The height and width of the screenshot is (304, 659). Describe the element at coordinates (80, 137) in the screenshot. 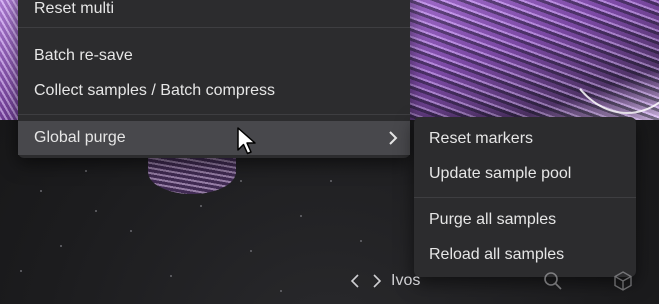

I see `menu-item-label: Global purge` at that location.